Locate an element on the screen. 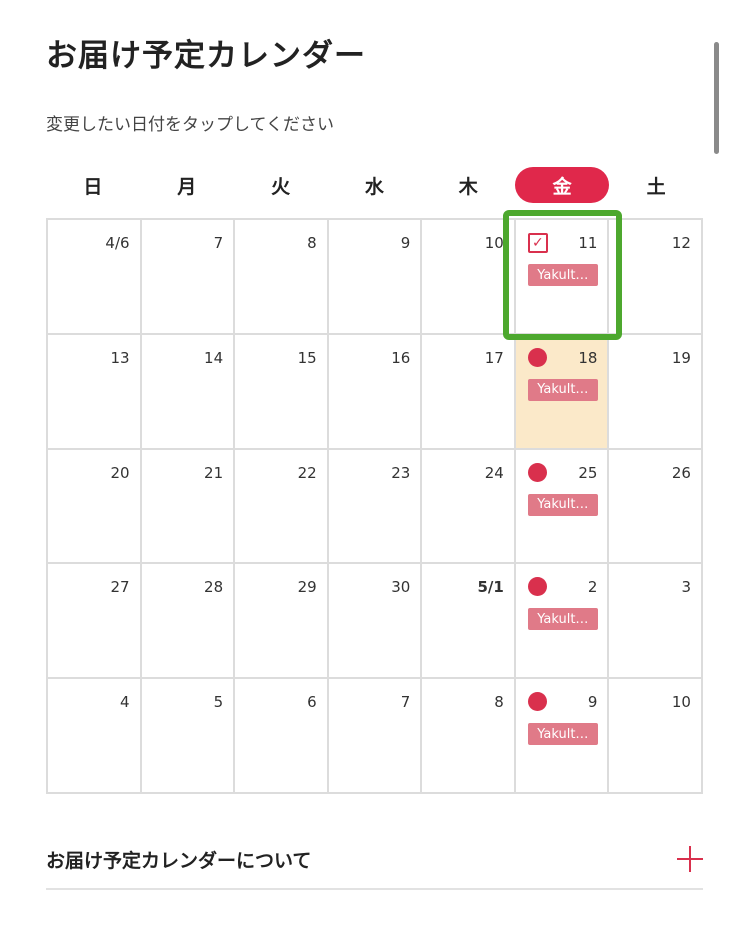 Image resolution: width=750 pixels, height=942 pixels. day-number: 3 is located at coordinates (686, 587).